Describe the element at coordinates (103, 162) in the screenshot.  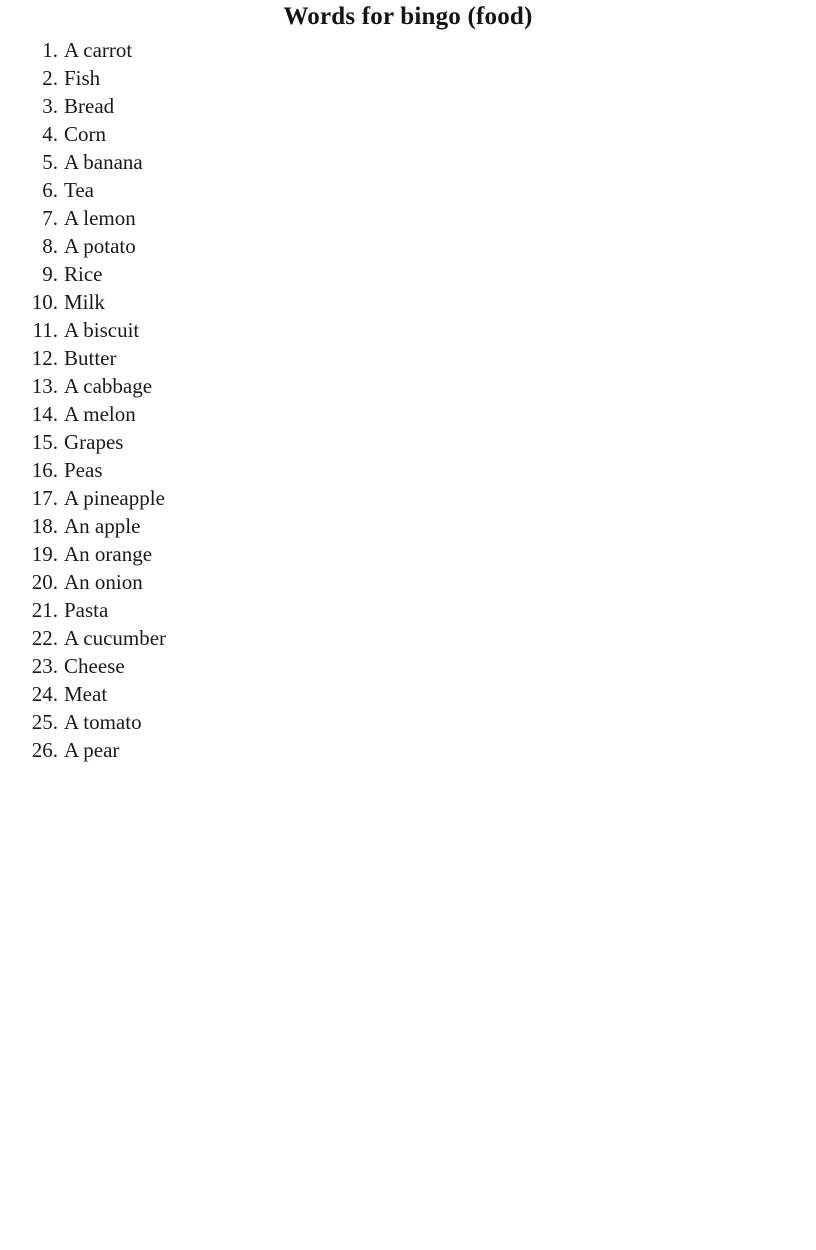
I see `list-item-label: A banana` at that location.